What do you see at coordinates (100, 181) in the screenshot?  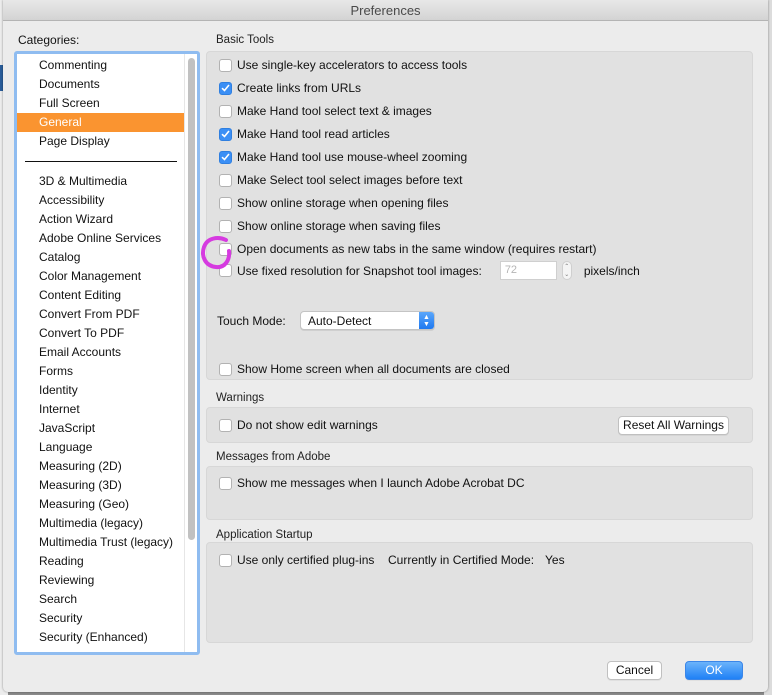 I see `category-item: 3D & Multimedia` at bounding box center [100, 181].